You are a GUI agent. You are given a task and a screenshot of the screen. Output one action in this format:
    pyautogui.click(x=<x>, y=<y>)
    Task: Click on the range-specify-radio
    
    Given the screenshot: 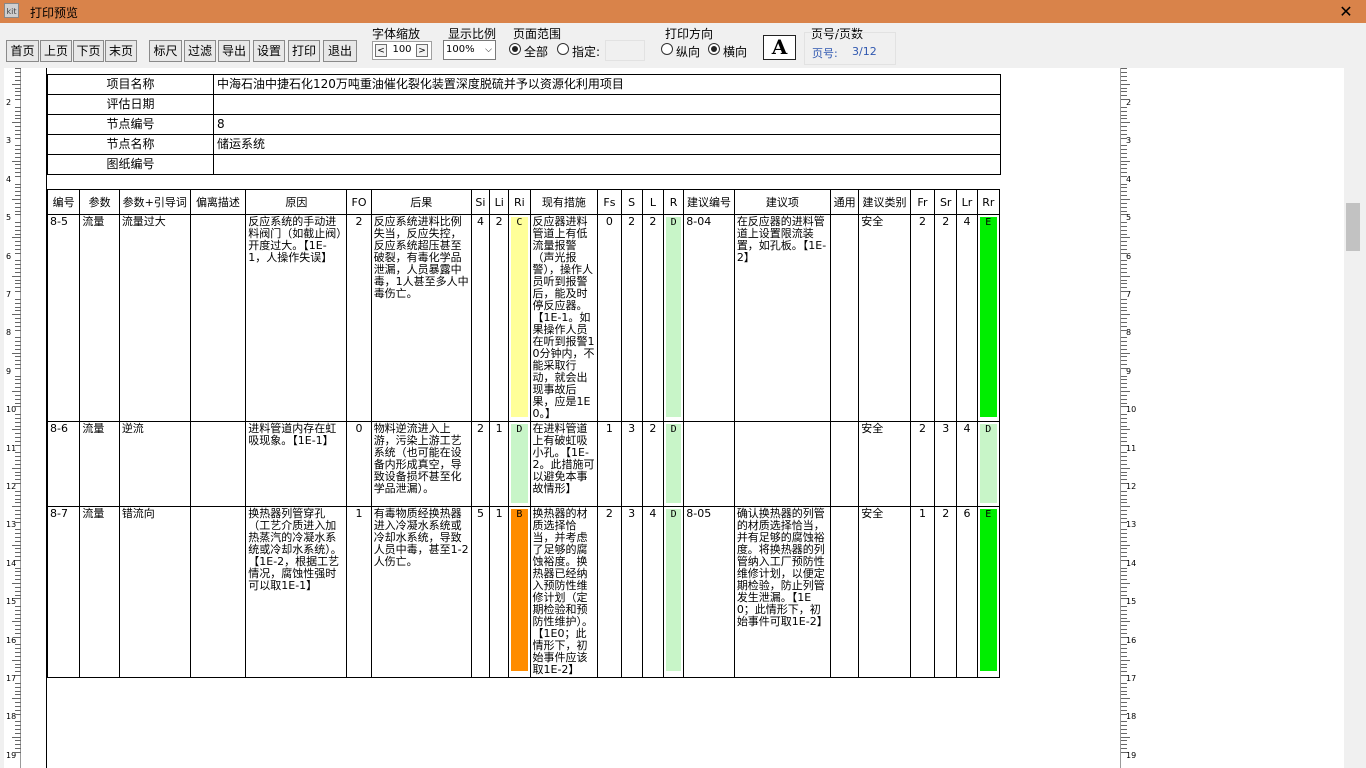 What is the action you would take?
    pyautogui.click(x=563, y=49)
    